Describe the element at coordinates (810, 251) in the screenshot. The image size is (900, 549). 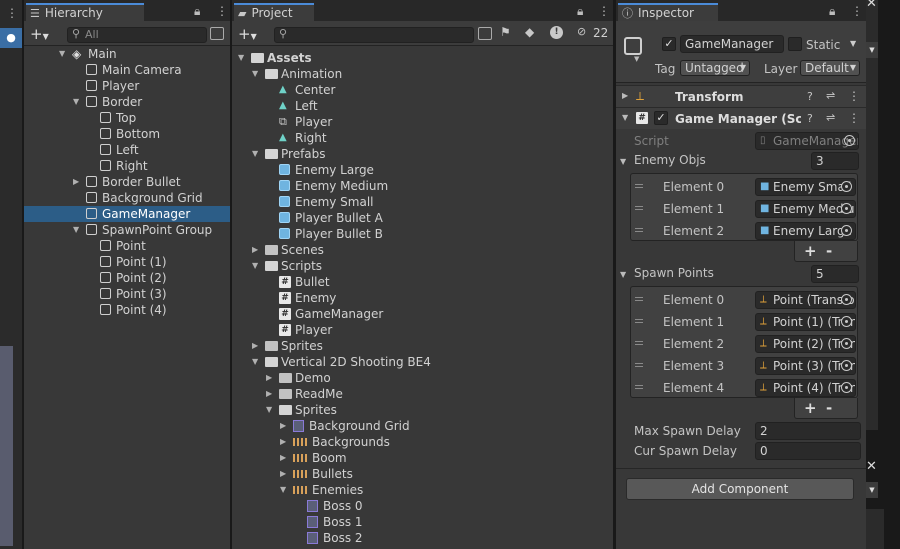
I see `add-element-button: +` at that location.